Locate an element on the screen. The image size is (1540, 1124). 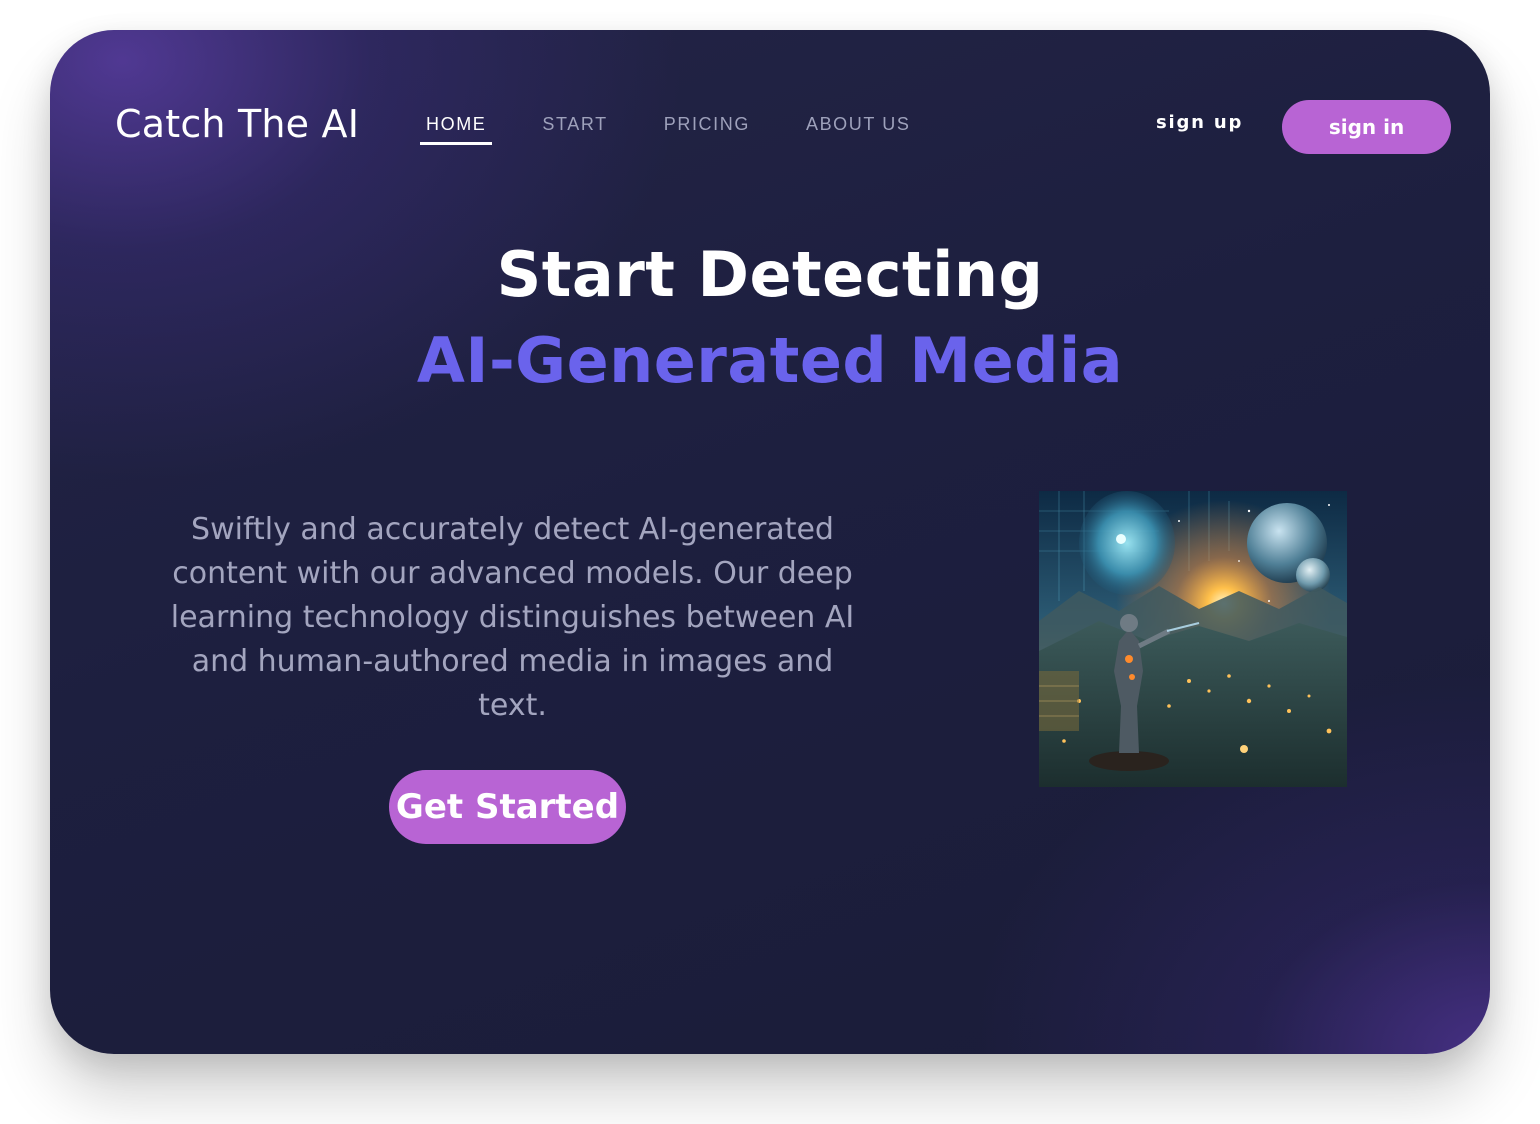
sign-up-link: sign up is located at coordinates (1199, 122).